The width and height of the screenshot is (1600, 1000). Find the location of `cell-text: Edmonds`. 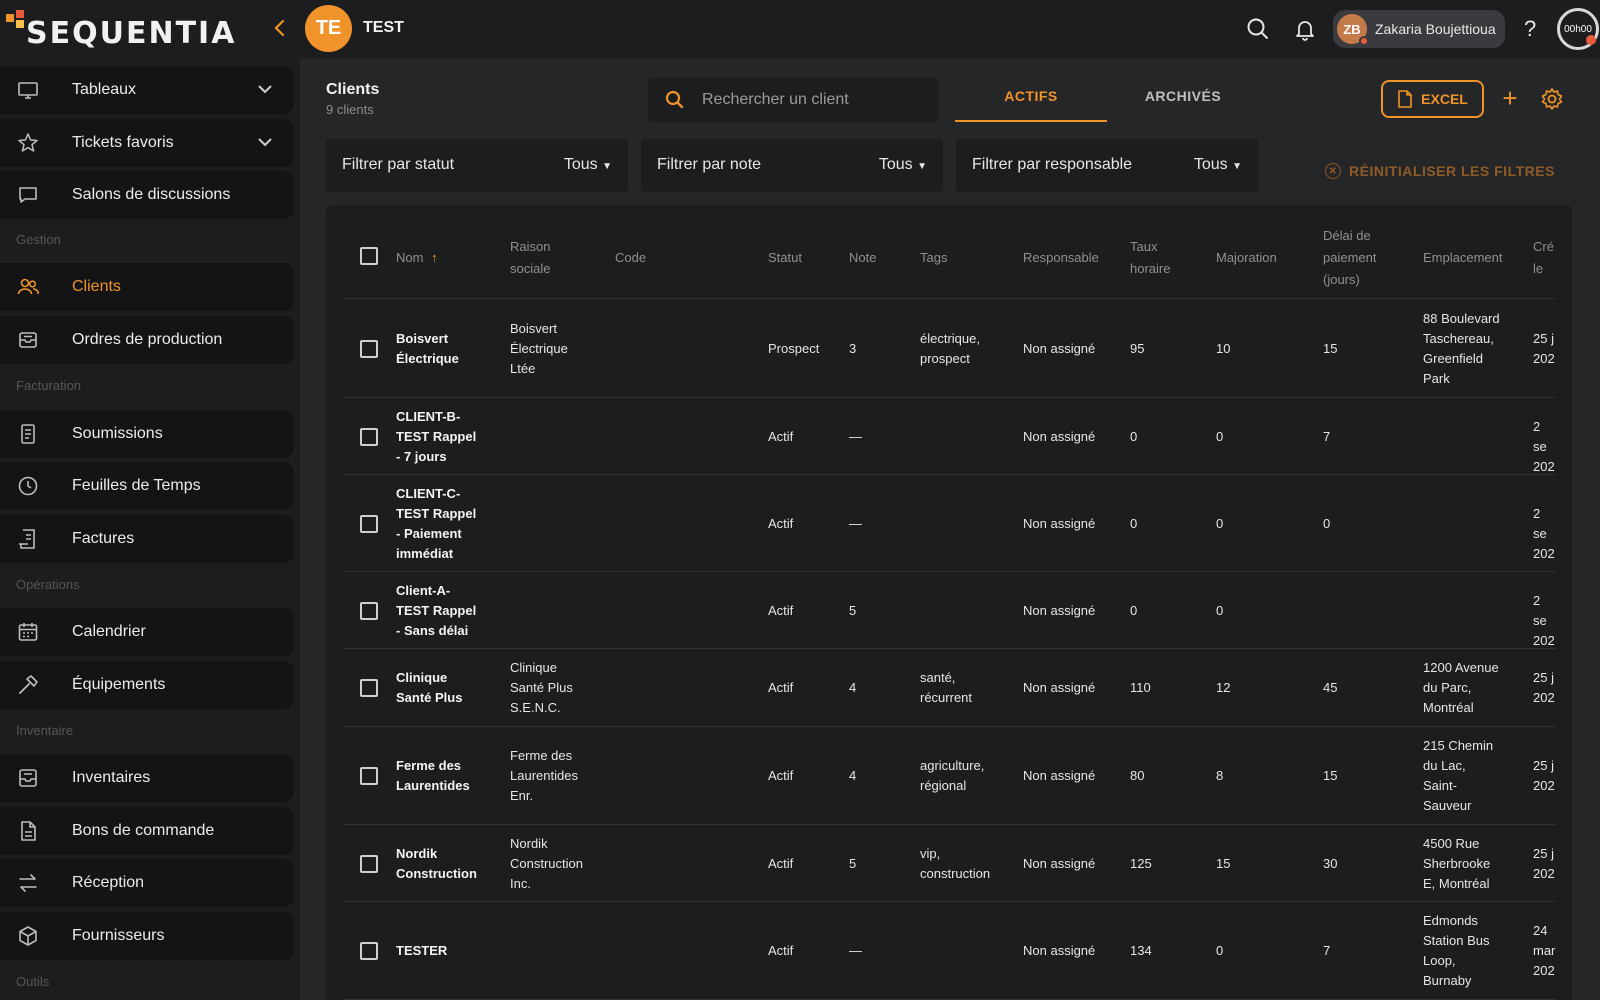

cell-text: Edmonds is located at coordinates (1450, 920).